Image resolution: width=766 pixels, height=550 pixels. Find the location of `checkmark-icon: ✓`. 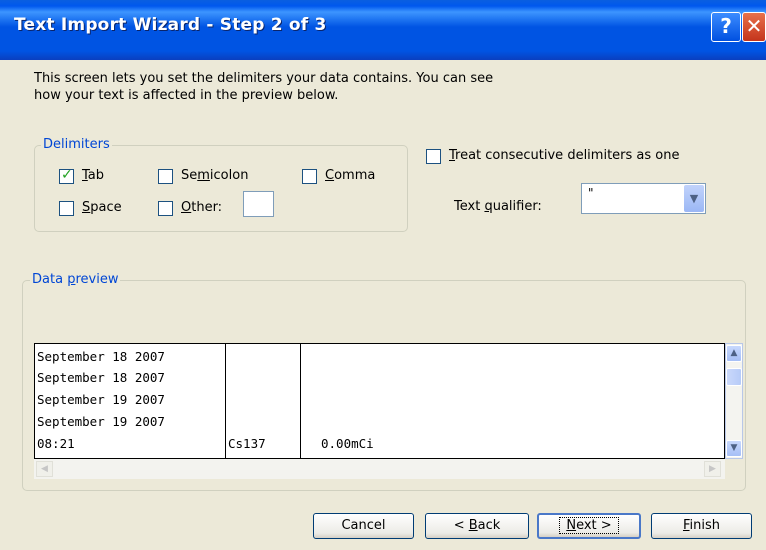

checkmark-icon: ✓ is located at coordinates (67, 175).